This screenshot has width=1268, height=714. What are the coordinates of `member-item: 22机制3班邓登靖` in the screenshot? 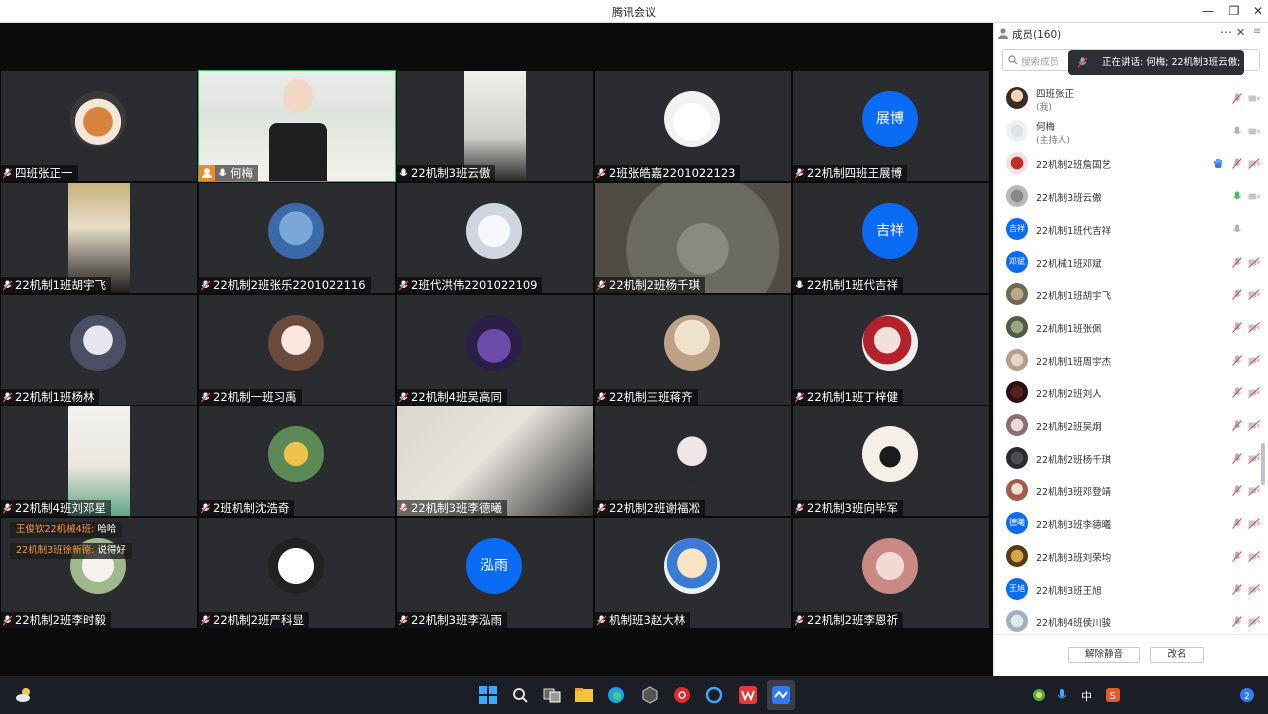 It's located at (1131, 491).